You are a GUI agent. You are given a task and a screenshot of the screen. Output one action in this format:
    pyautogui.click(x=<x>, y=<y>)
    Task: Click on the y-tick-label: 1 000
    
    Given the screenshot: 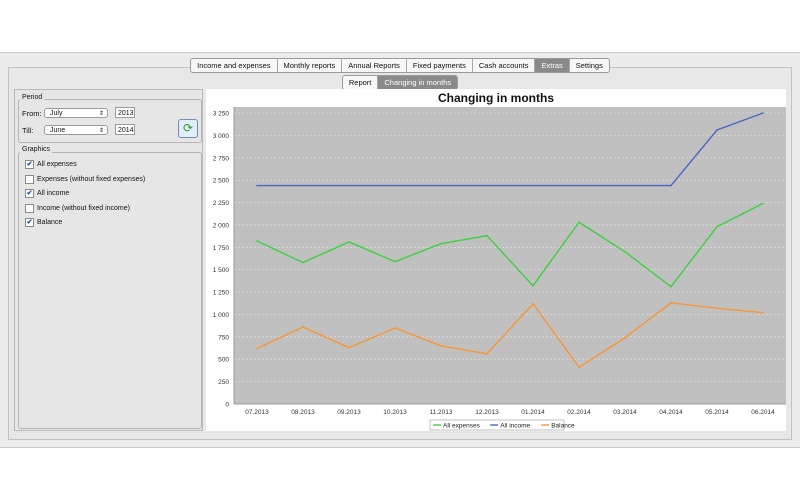 What is the action you would take?
    pyautogui.click(x=221, y=315)
    